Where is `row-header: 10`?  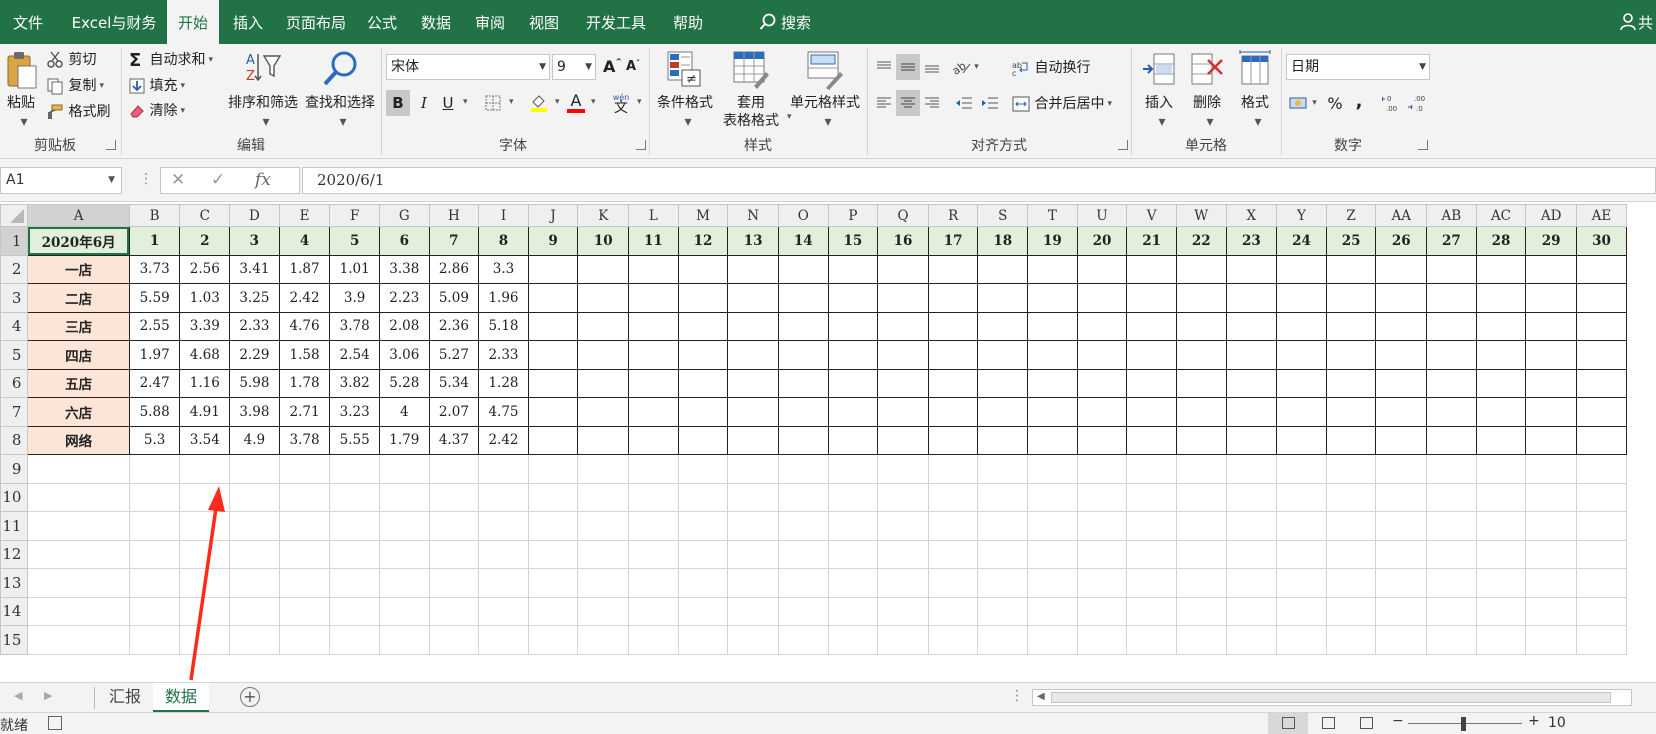
row-header: 10 is located at coordinates (14, 497).